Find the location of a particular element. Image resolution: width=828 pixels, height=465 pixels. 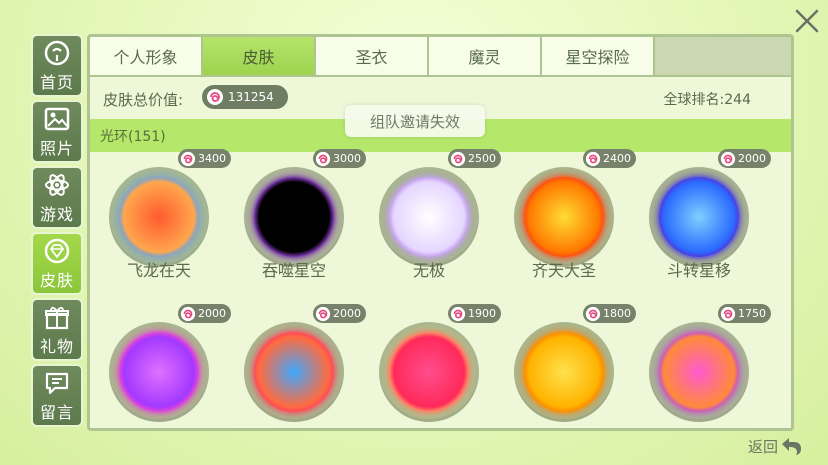

price-badge: 1900 is located at coordinates (474, 313).